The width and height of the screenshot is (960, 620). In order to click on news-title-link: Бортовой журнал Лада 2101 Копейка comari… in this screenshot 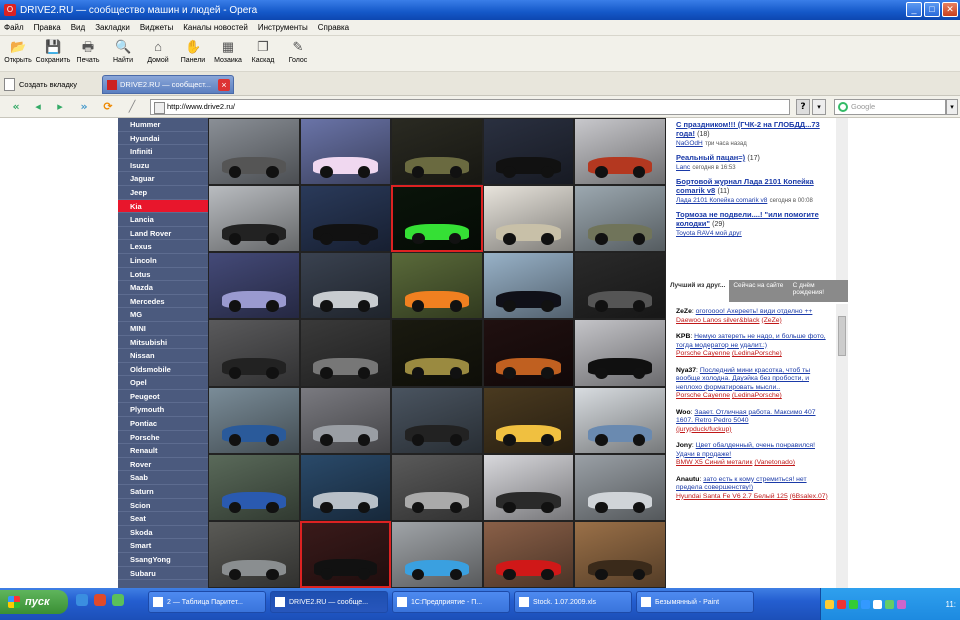, I will do `click(745, 186)`.